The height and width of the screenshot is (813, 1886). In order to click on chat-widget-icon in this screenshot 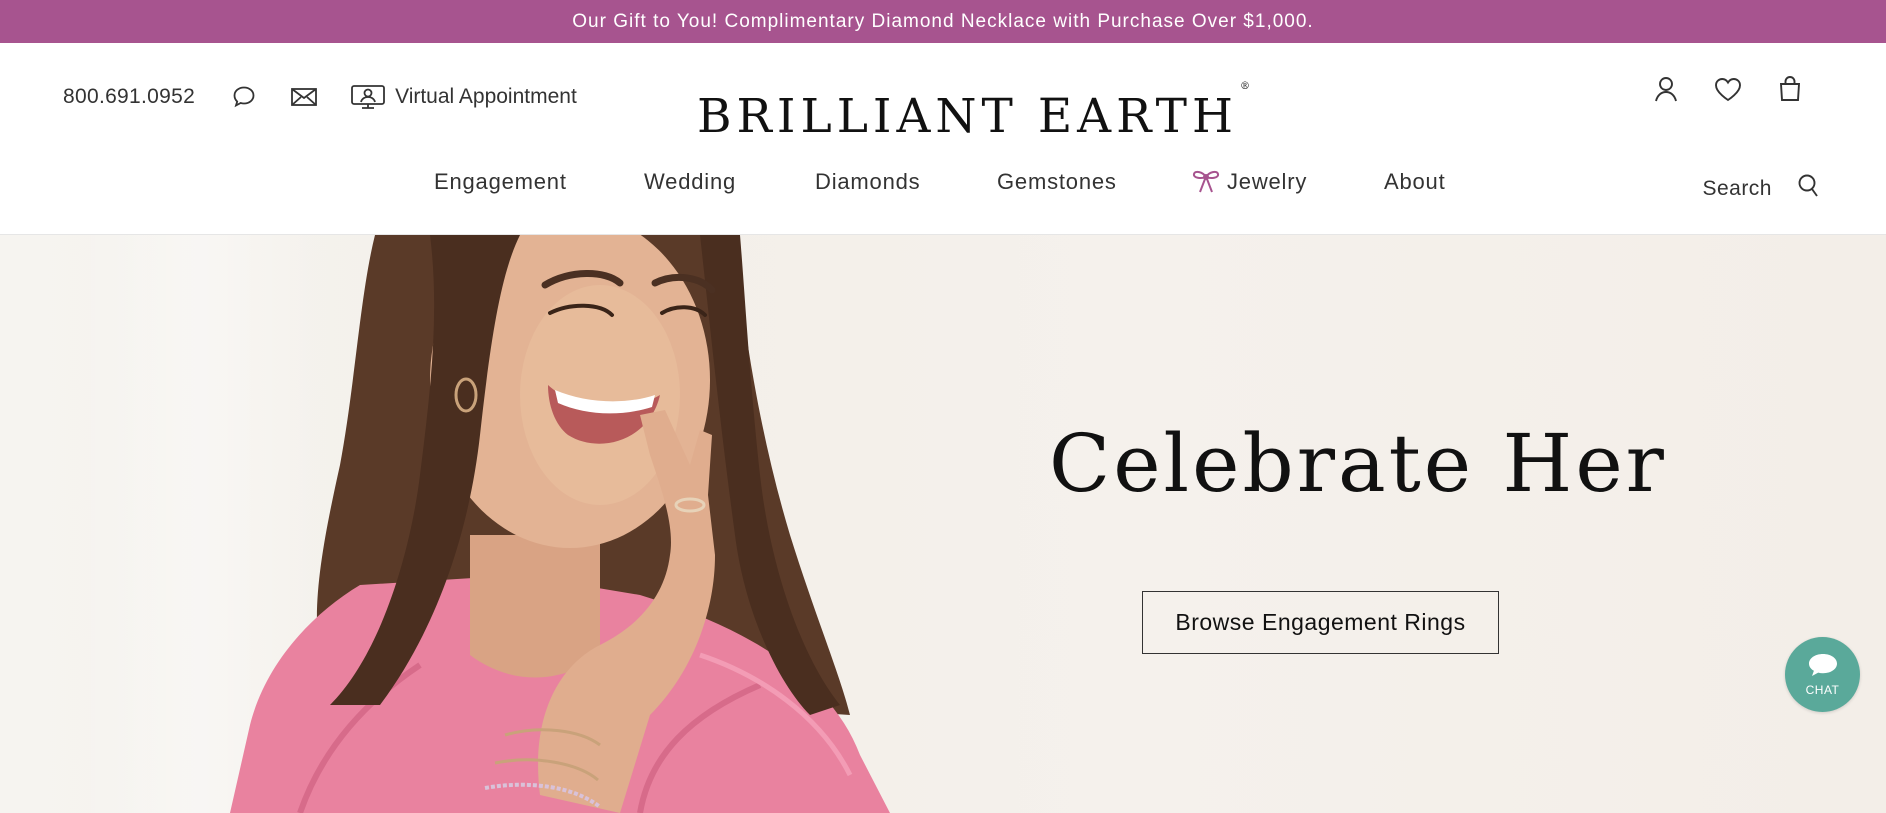, I will do `click(1823, 667)`.